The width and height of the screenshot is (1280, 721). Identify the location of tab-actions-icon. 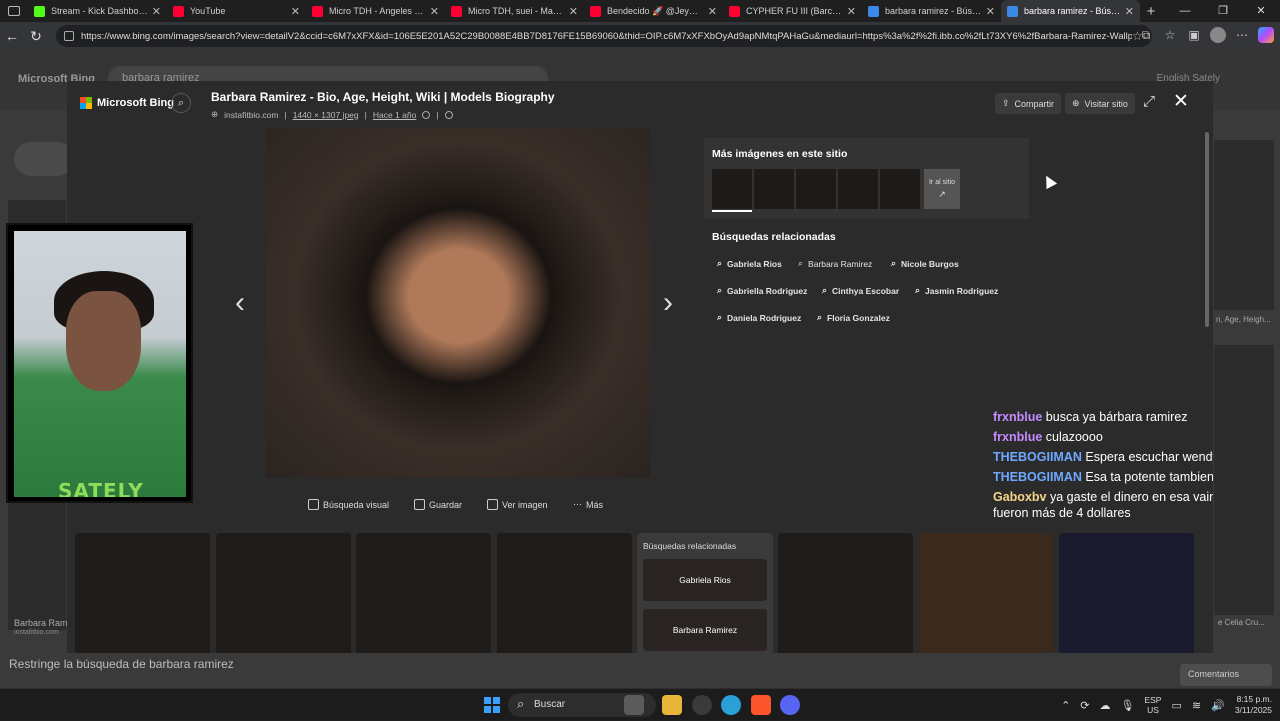
(14, 11).